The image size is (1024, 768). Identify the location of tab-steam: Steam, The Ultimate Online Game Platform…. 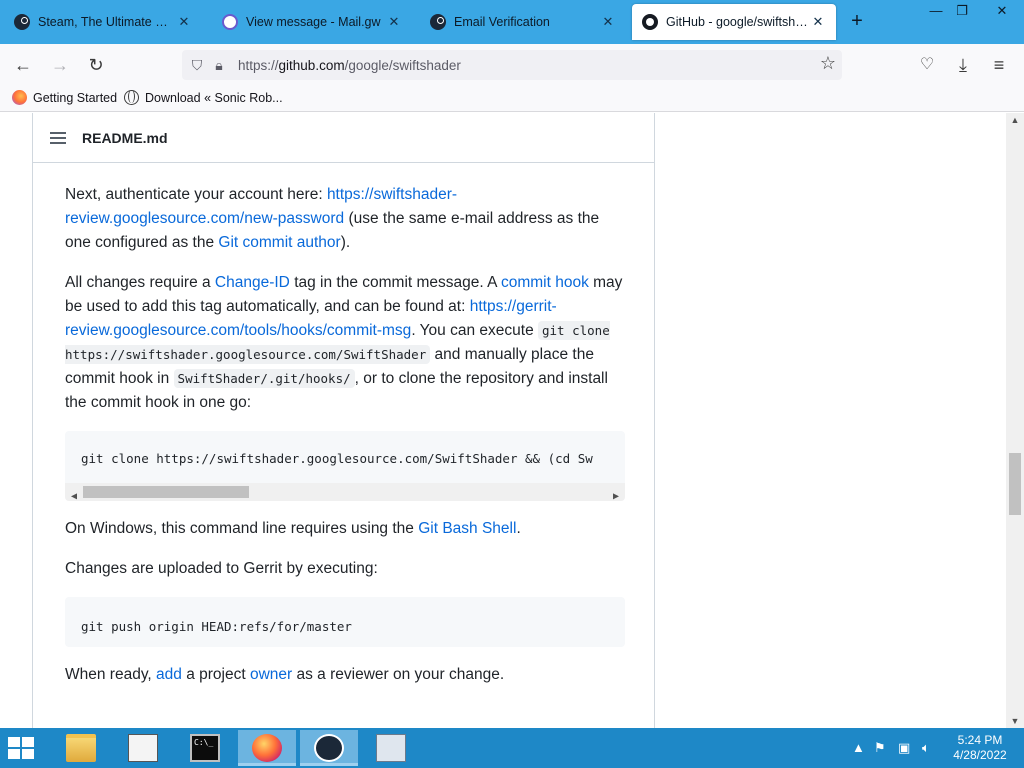
(103, 22).